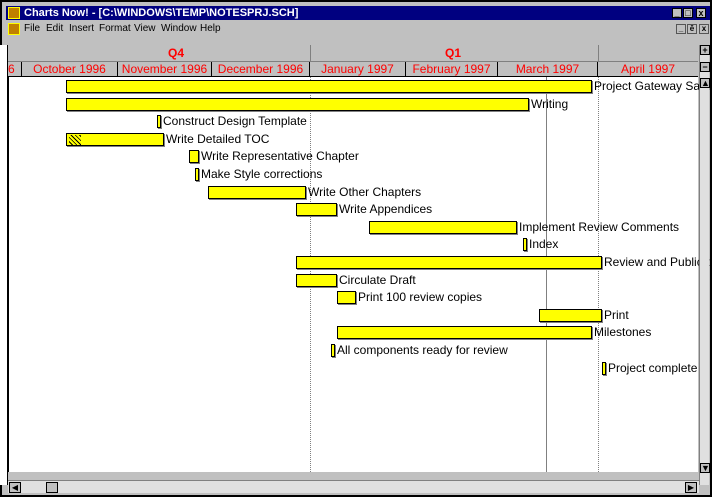 The width and height of the screenshot is (712, 497). I want to click on mdi-minimize-button: _, so click(681, 29).